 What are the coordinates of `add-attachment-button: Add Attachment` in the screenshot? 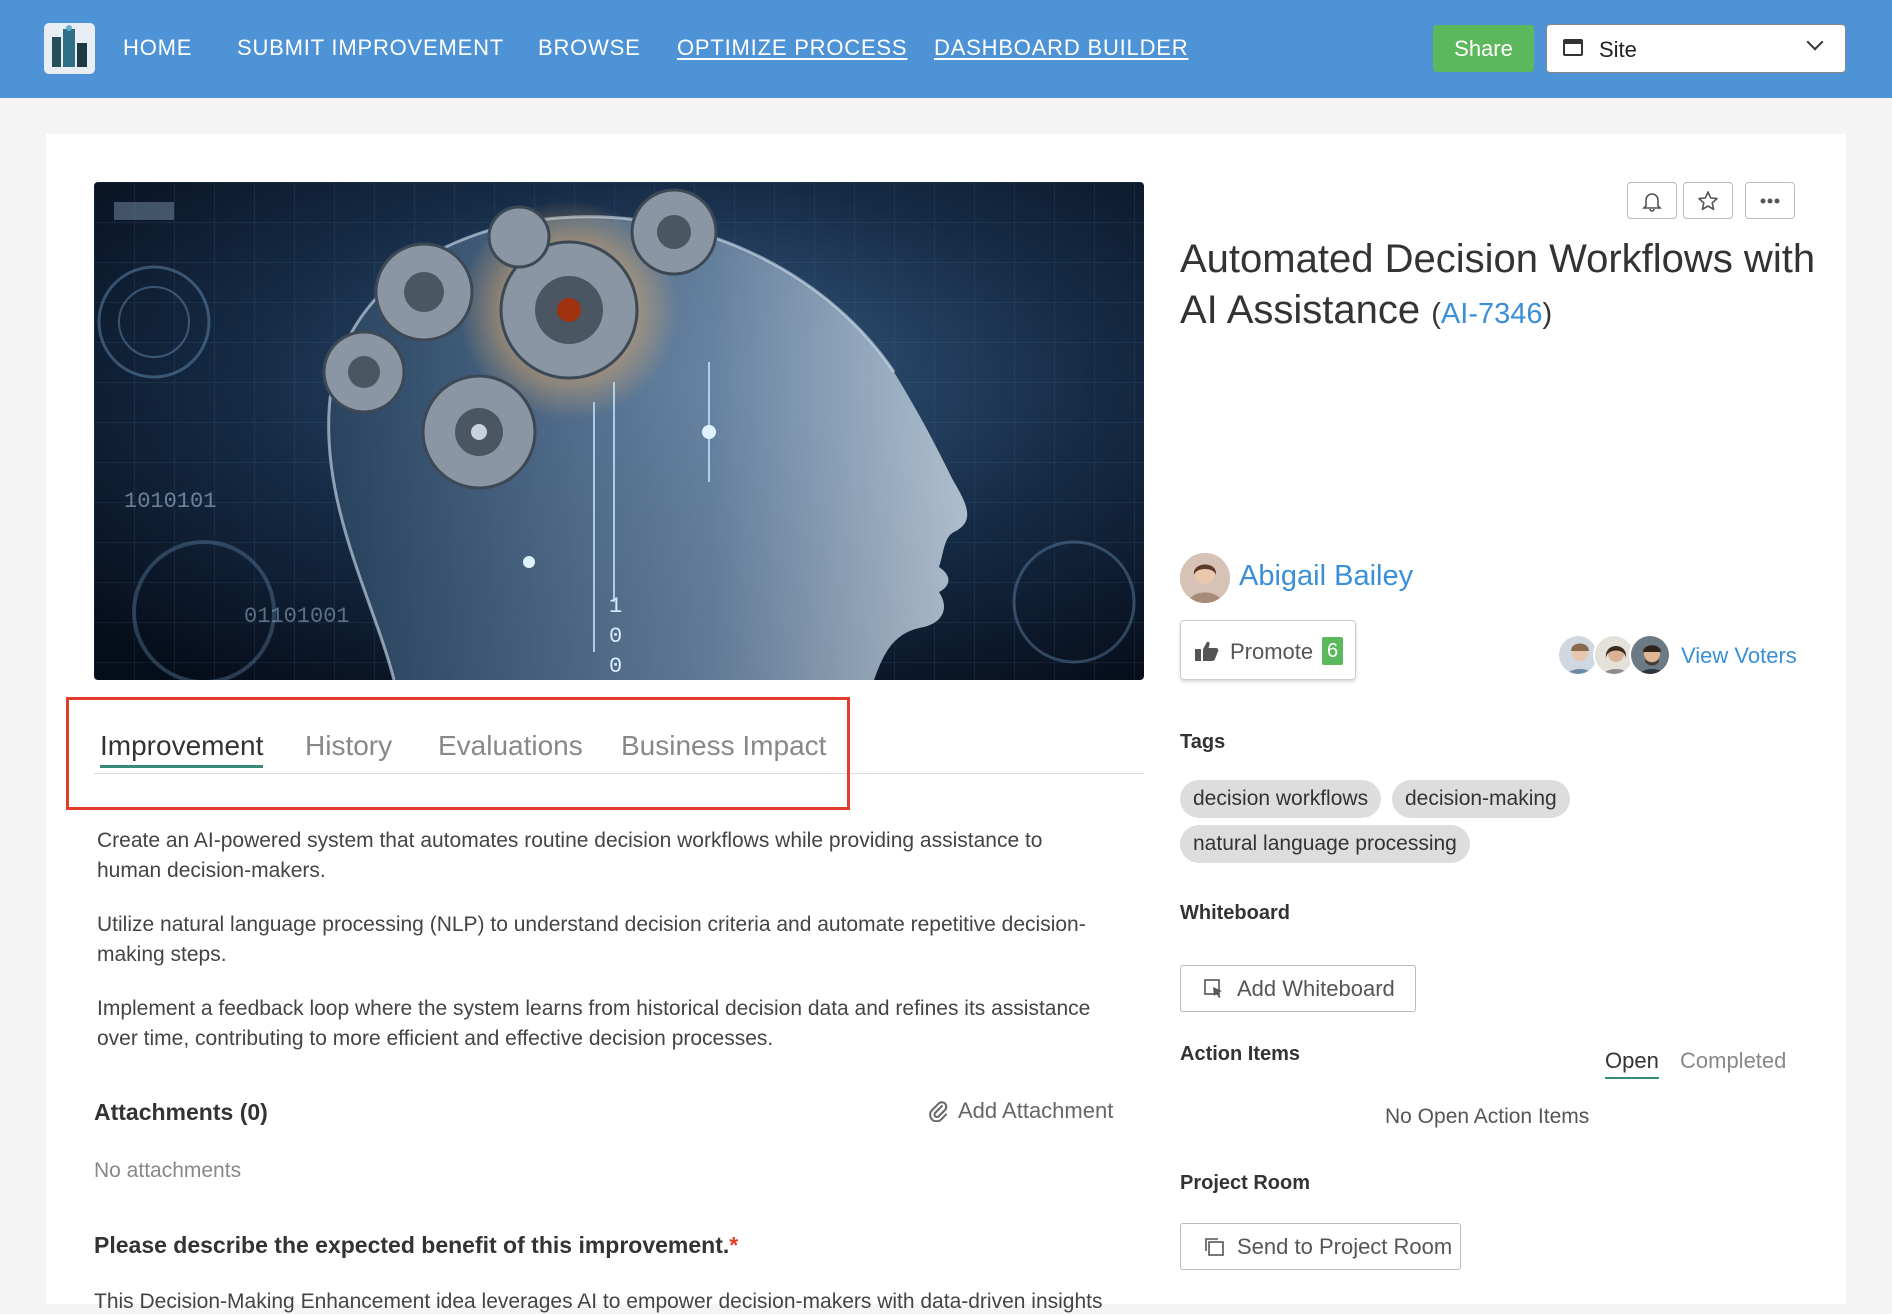 It's located at (1020, 1111).